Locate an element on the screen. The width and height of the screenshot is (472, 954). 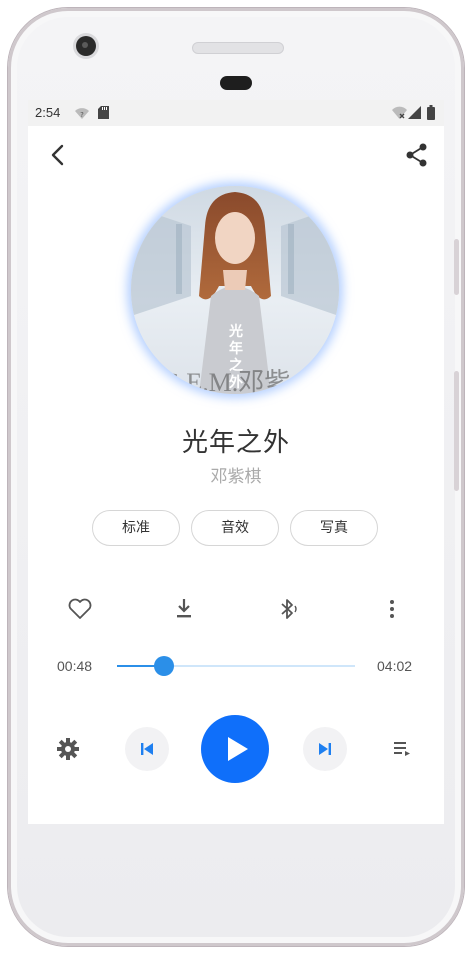
status-bar: 2:54 ? is located at coordinates (236, 113).